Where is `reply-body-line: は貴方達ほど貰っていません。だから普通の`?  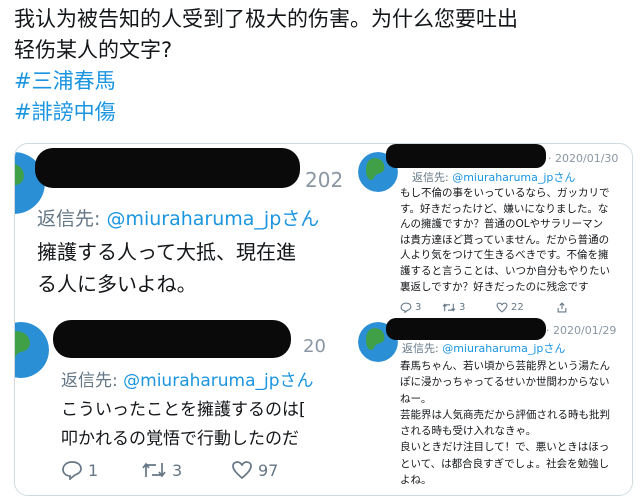 reply-body-line: は貴方達ほど貰っていません。だから普通の is located at coordinates (505, 239).